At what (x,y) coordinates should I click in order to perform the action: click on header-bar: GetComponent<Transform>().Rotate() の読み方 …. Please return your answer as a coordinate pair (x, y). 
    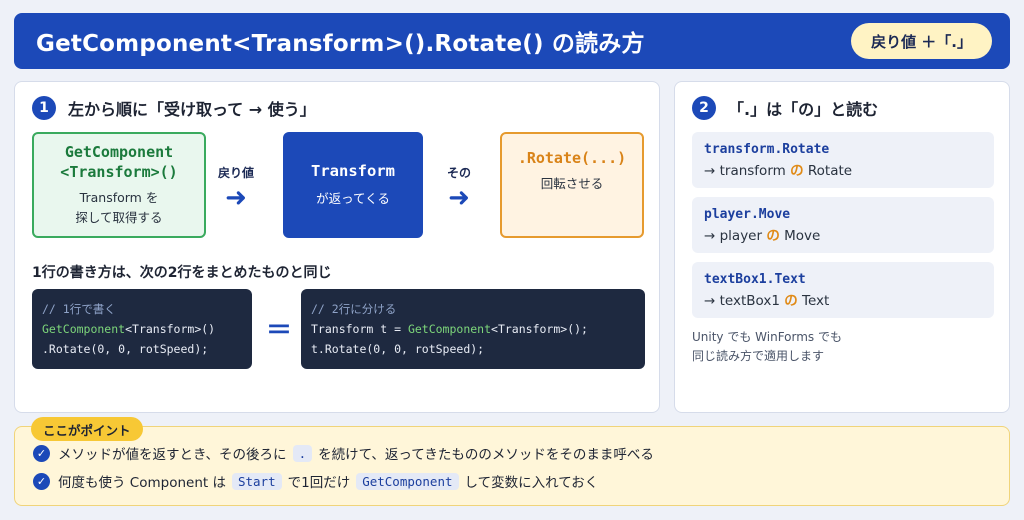
    Looking at the image, I should click on (512, 41).